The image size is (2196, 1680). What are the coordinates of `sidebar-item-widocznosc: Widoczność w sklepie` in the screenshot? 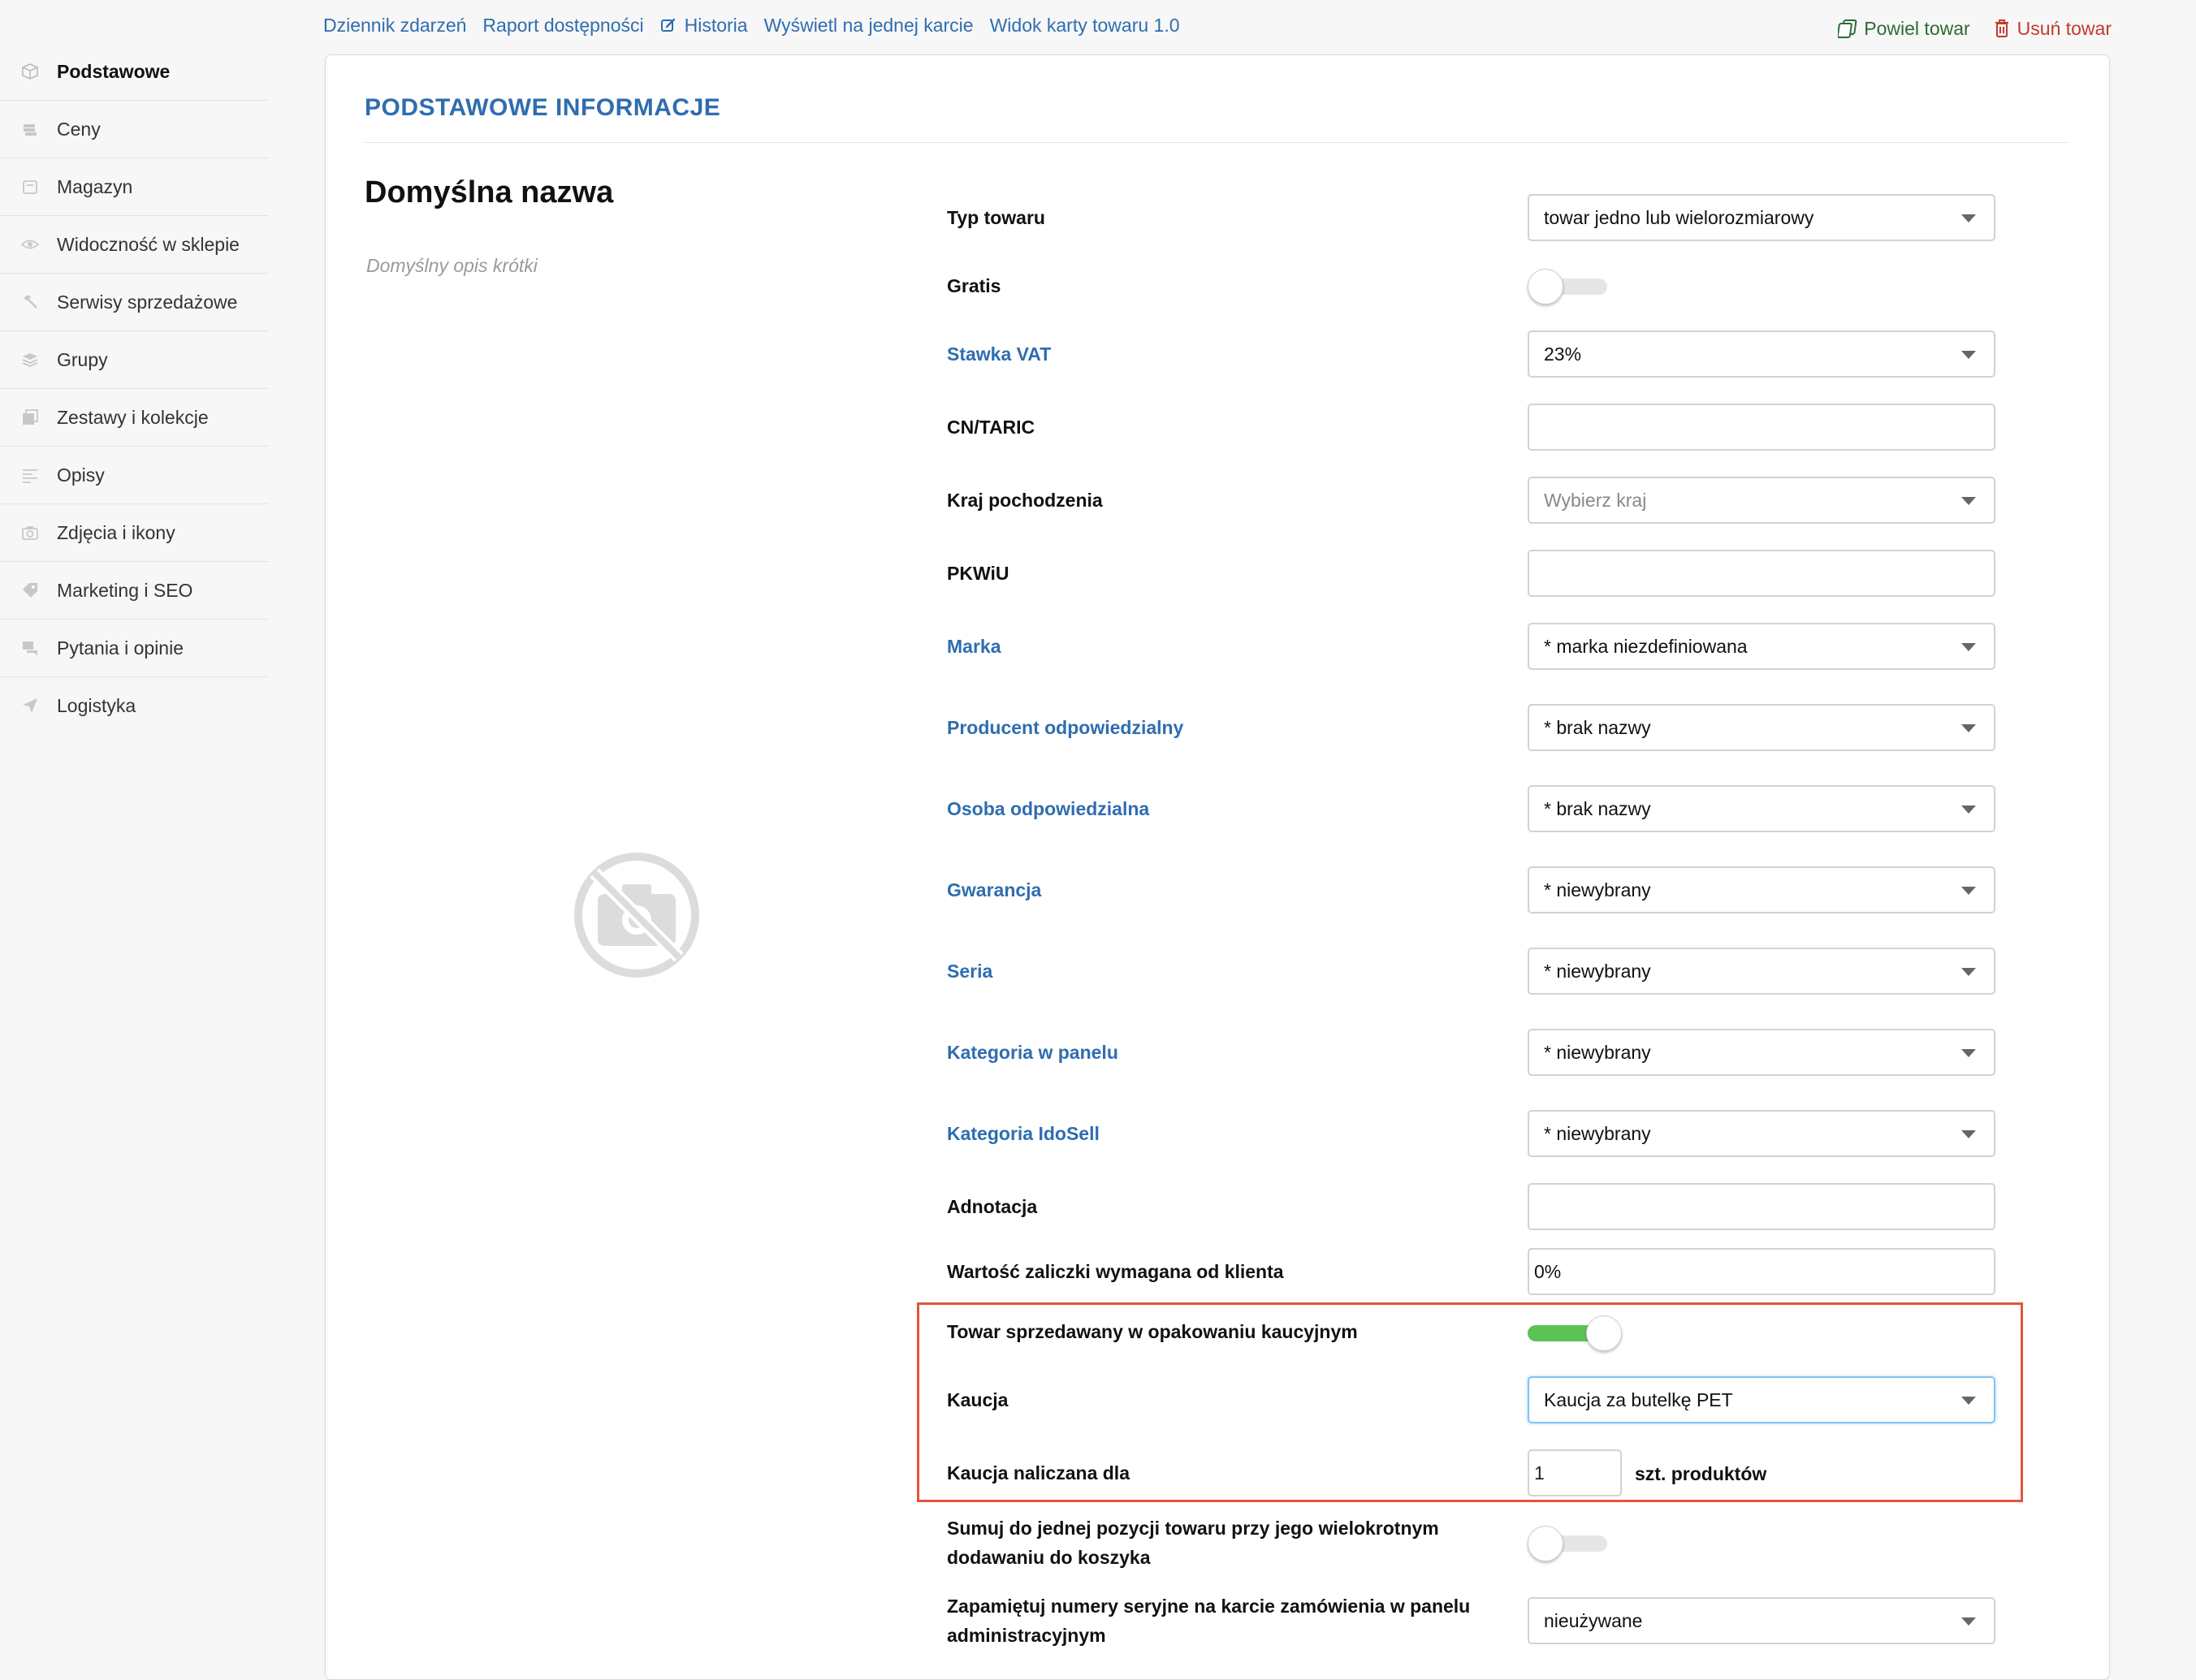 It's located at (134, 245).